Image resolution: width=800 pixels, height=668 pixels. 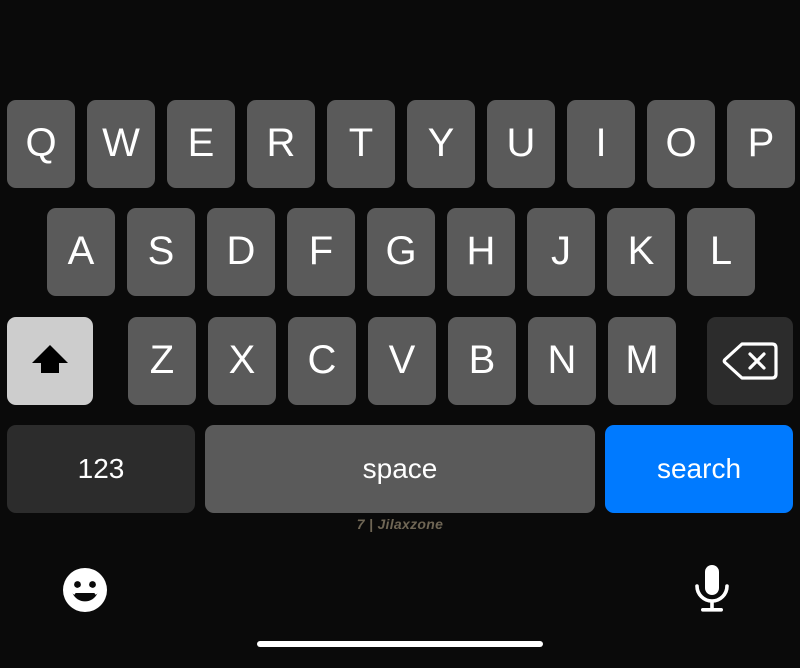 I want to click on dictation-key, so click(x=712, y=590).